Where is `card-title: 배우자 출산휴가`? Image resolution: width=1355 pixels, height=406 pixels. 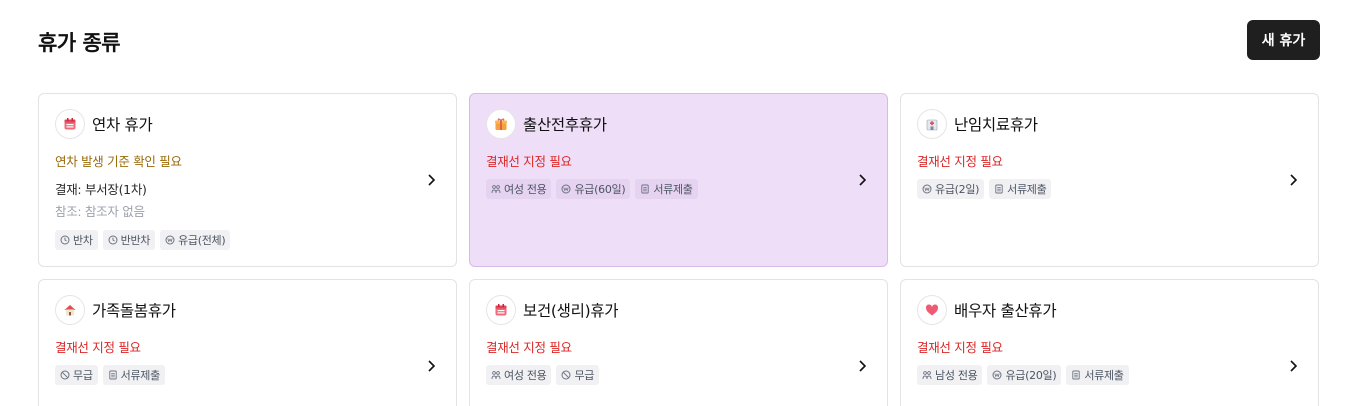 card-title: 배우자 출산휴가 is located at coordinates (1005, 311).